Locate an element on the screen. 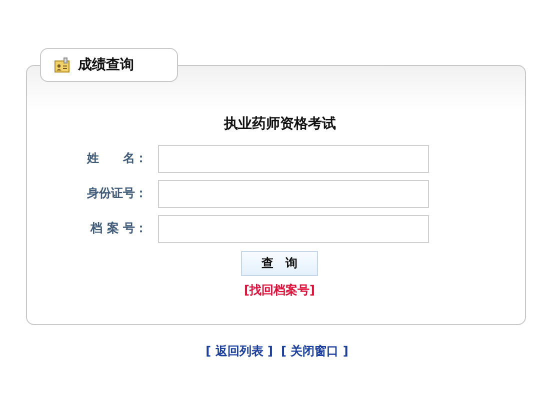  field-label: 身份证号： is located at coordinates (117, 193).